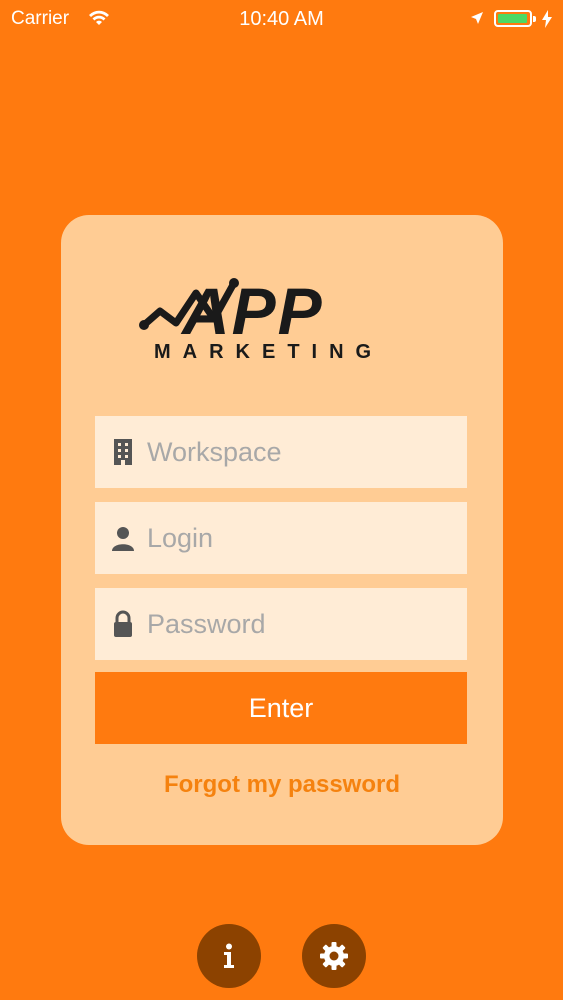 The image size is (563, 1000). I want to click on app-logo: APP MARKETING, so click(283, 319).